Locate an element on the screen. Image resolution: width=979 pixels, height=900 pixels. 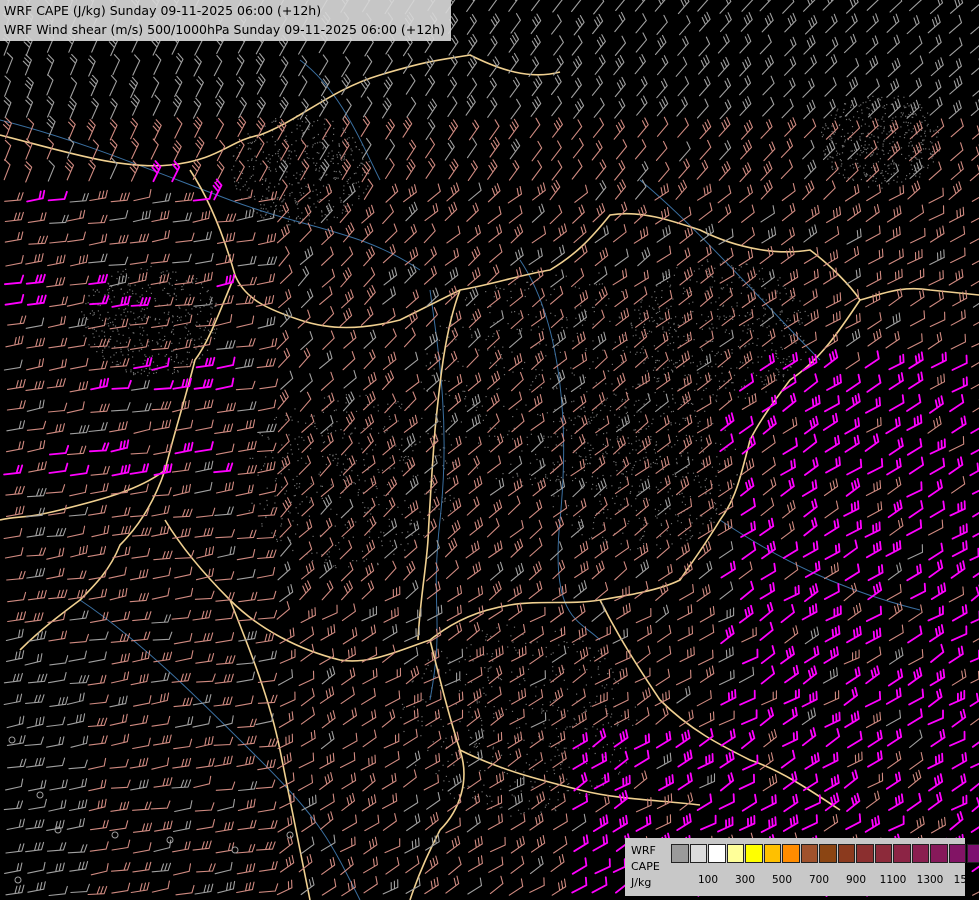
legend-label-field: CAPE is located at coordinates (645, 866).